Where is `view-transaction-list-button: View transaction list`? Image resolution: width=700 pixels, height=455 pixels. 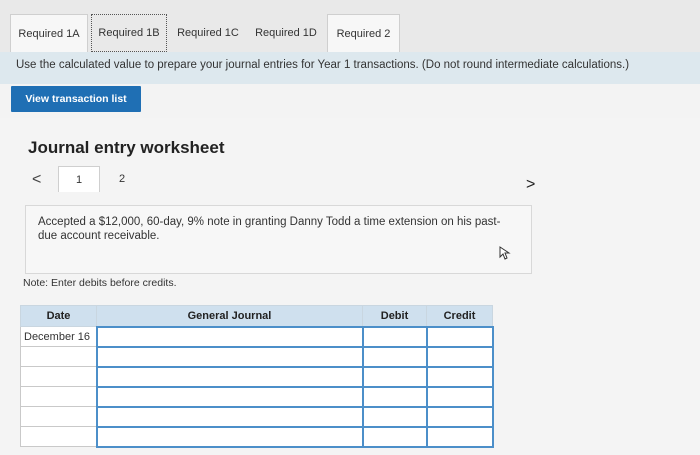 view-transaction-list-button: View transaction list is located at coordinates (76, 99).